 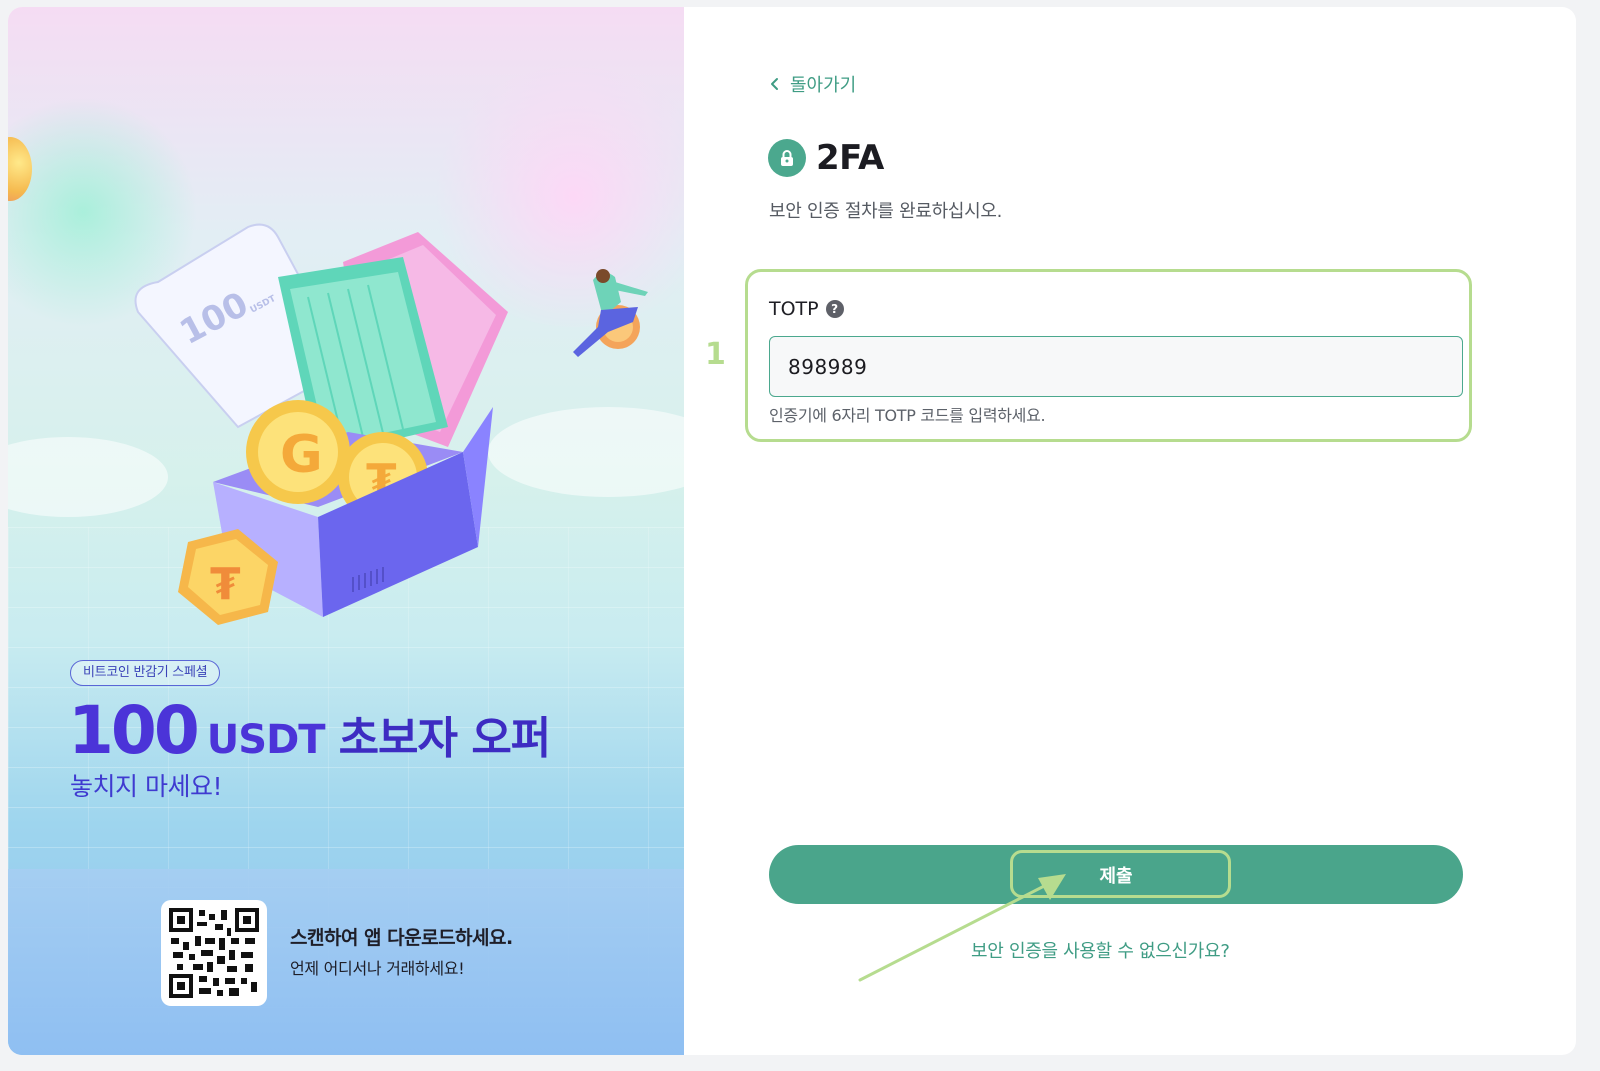 What do you see at coordinates (134, 730) in the screenshot?
I see `promo-amount: 100` at bounding box center [134, 730].